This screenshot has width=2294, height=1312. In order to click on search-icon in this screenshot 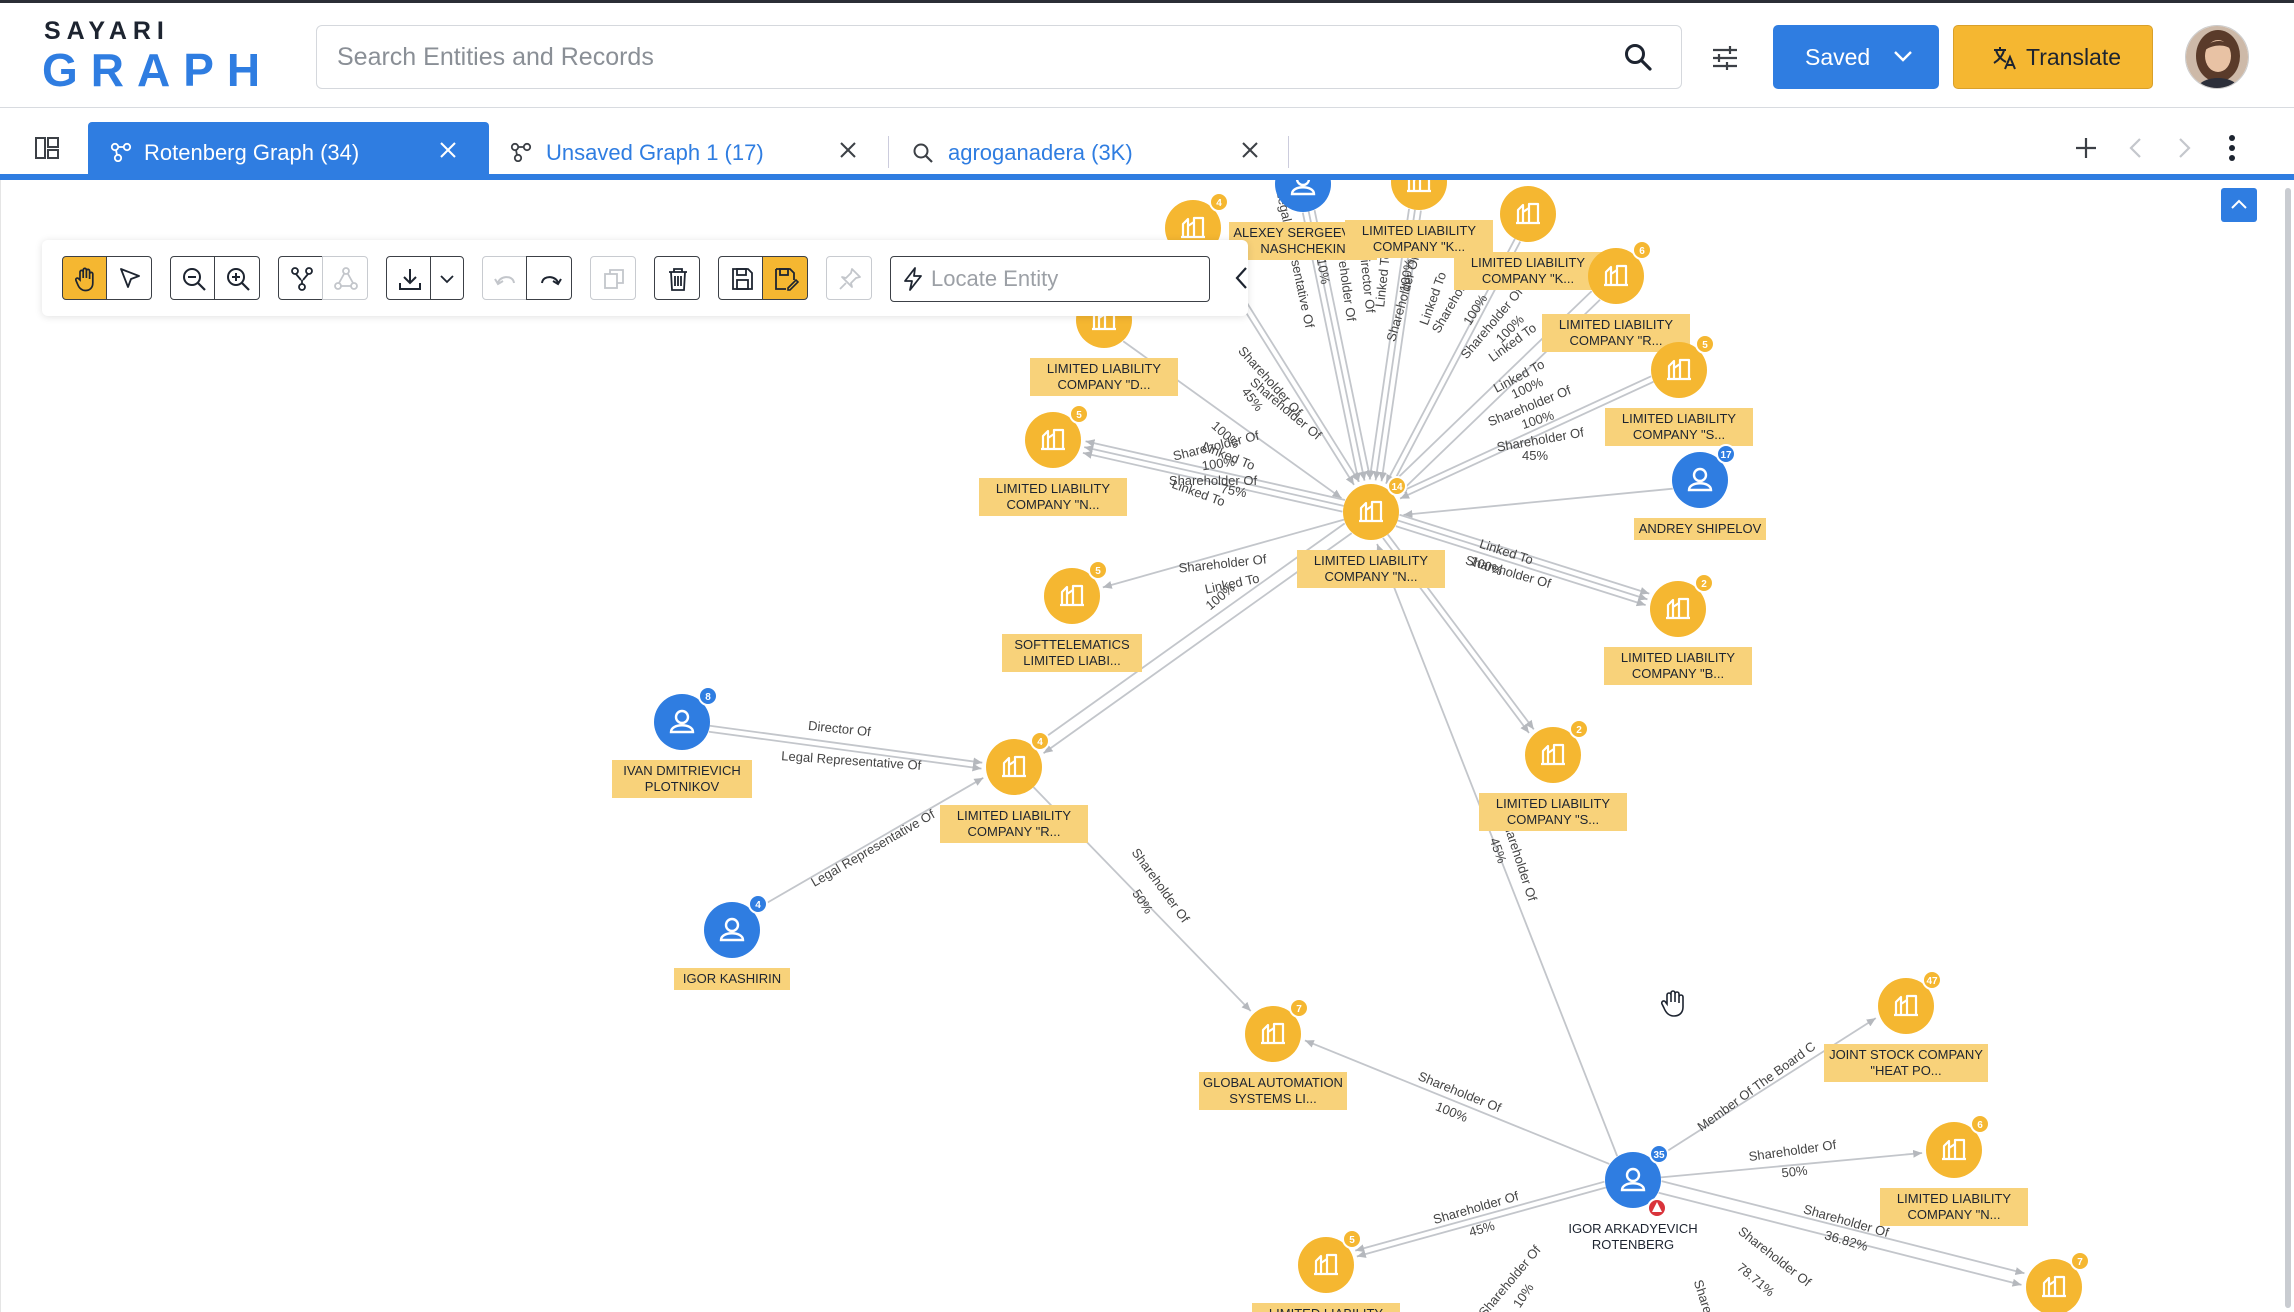, I will do `click(1638, 57)`.